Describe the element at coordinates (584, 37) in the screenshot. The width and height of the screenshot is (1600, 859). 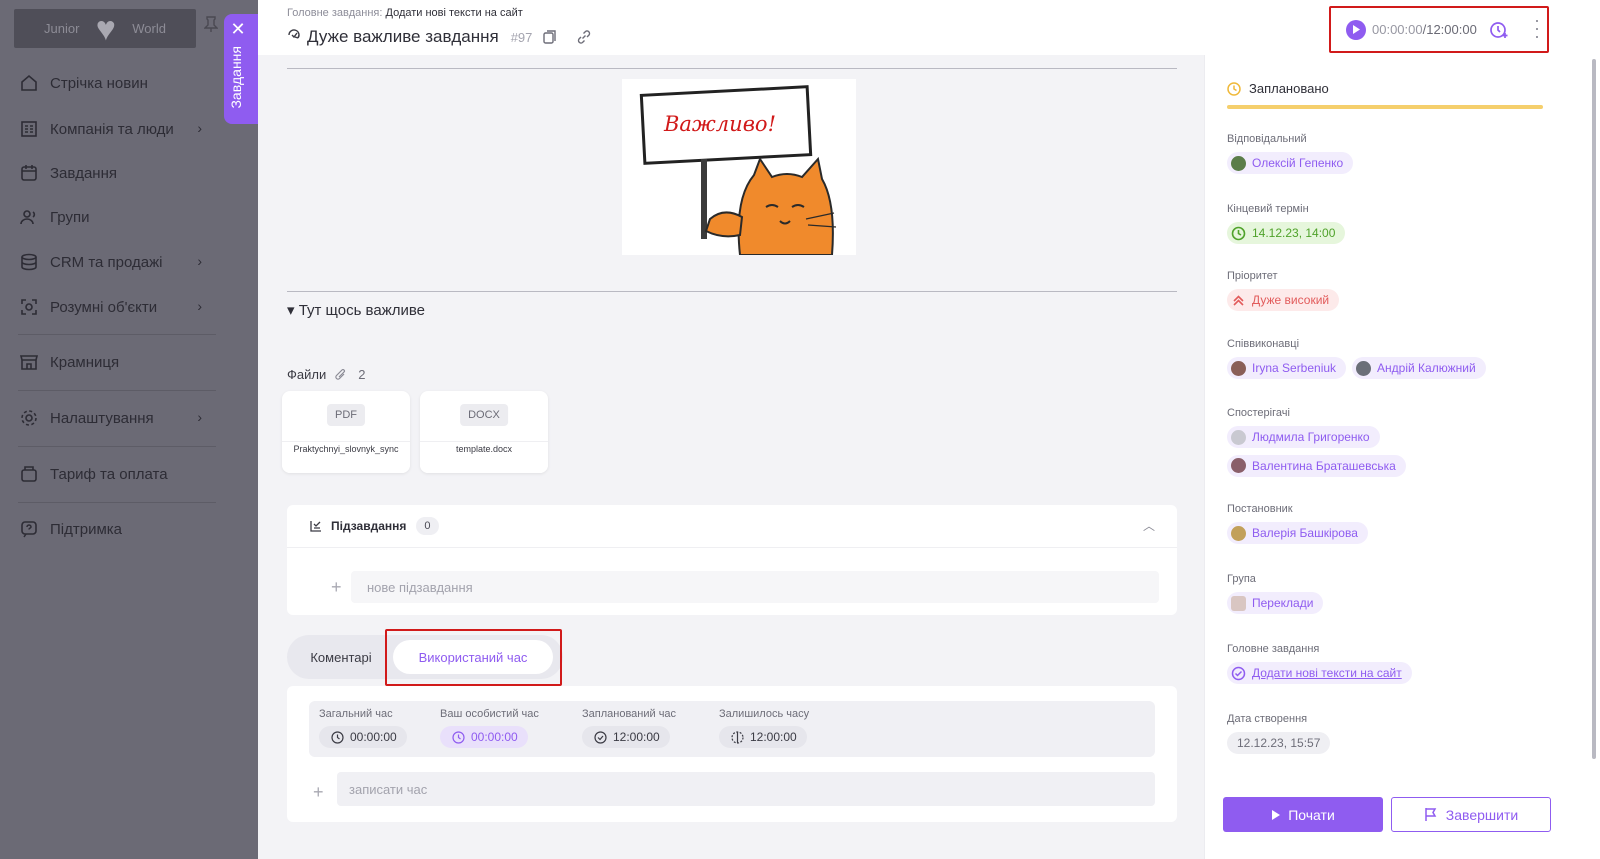
I see `link-icon` at that location.